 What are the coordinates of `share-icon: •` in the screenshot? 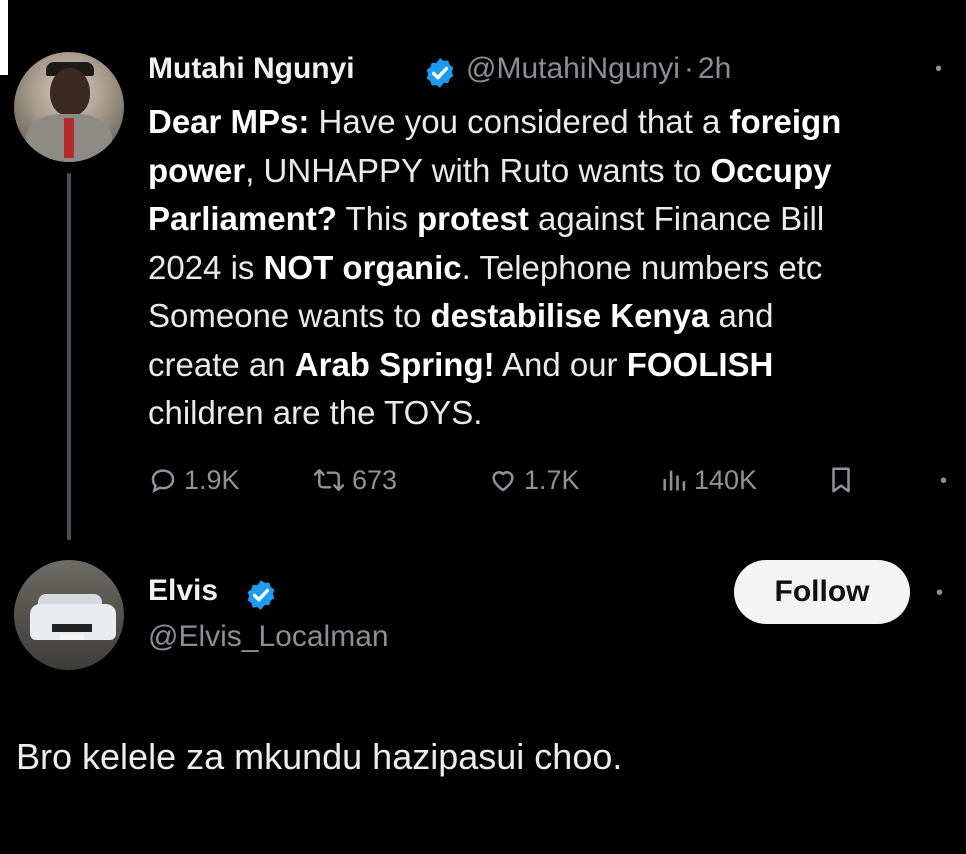 It's located at (943, 481).